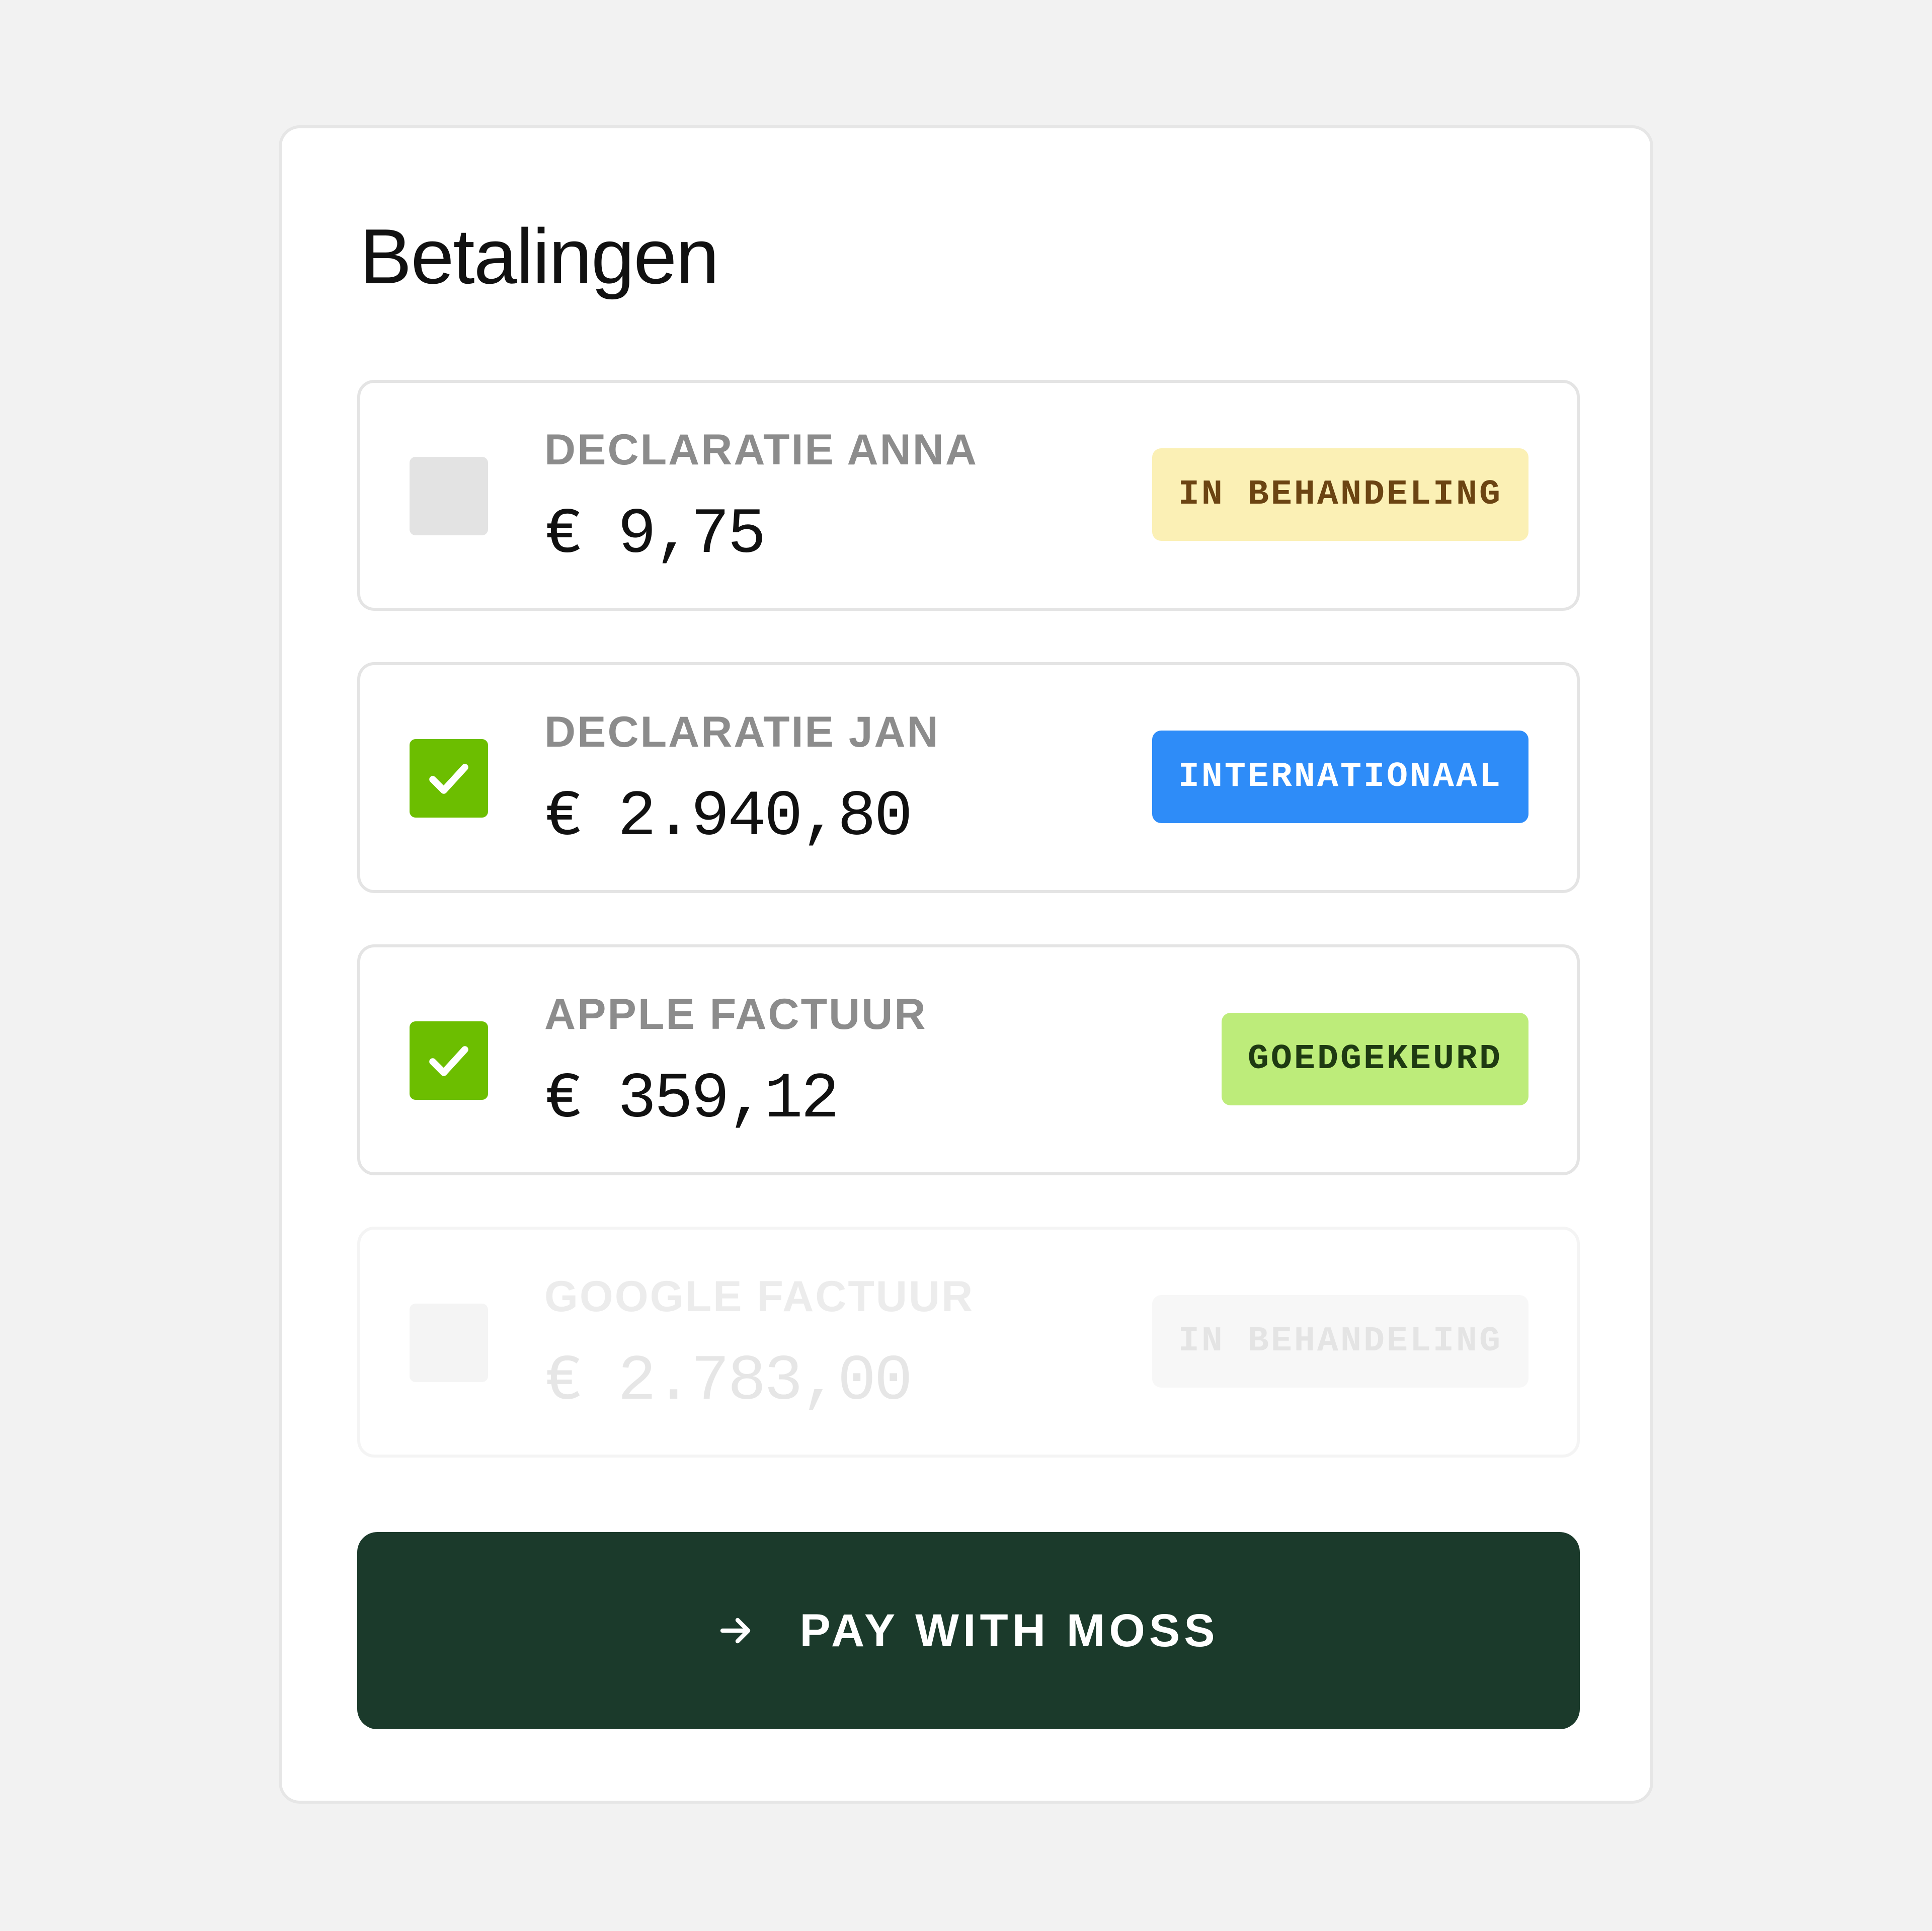 Image resolution: width=1932 pixels, height=1931 pixels. What do you see at coordinates (969, 1059) in the screenshot?
I see `payment-row-apple-factuur: APPLE FACTUUR € 359,12 GOEDGEKEURD` at bounding box center [969, 1059].